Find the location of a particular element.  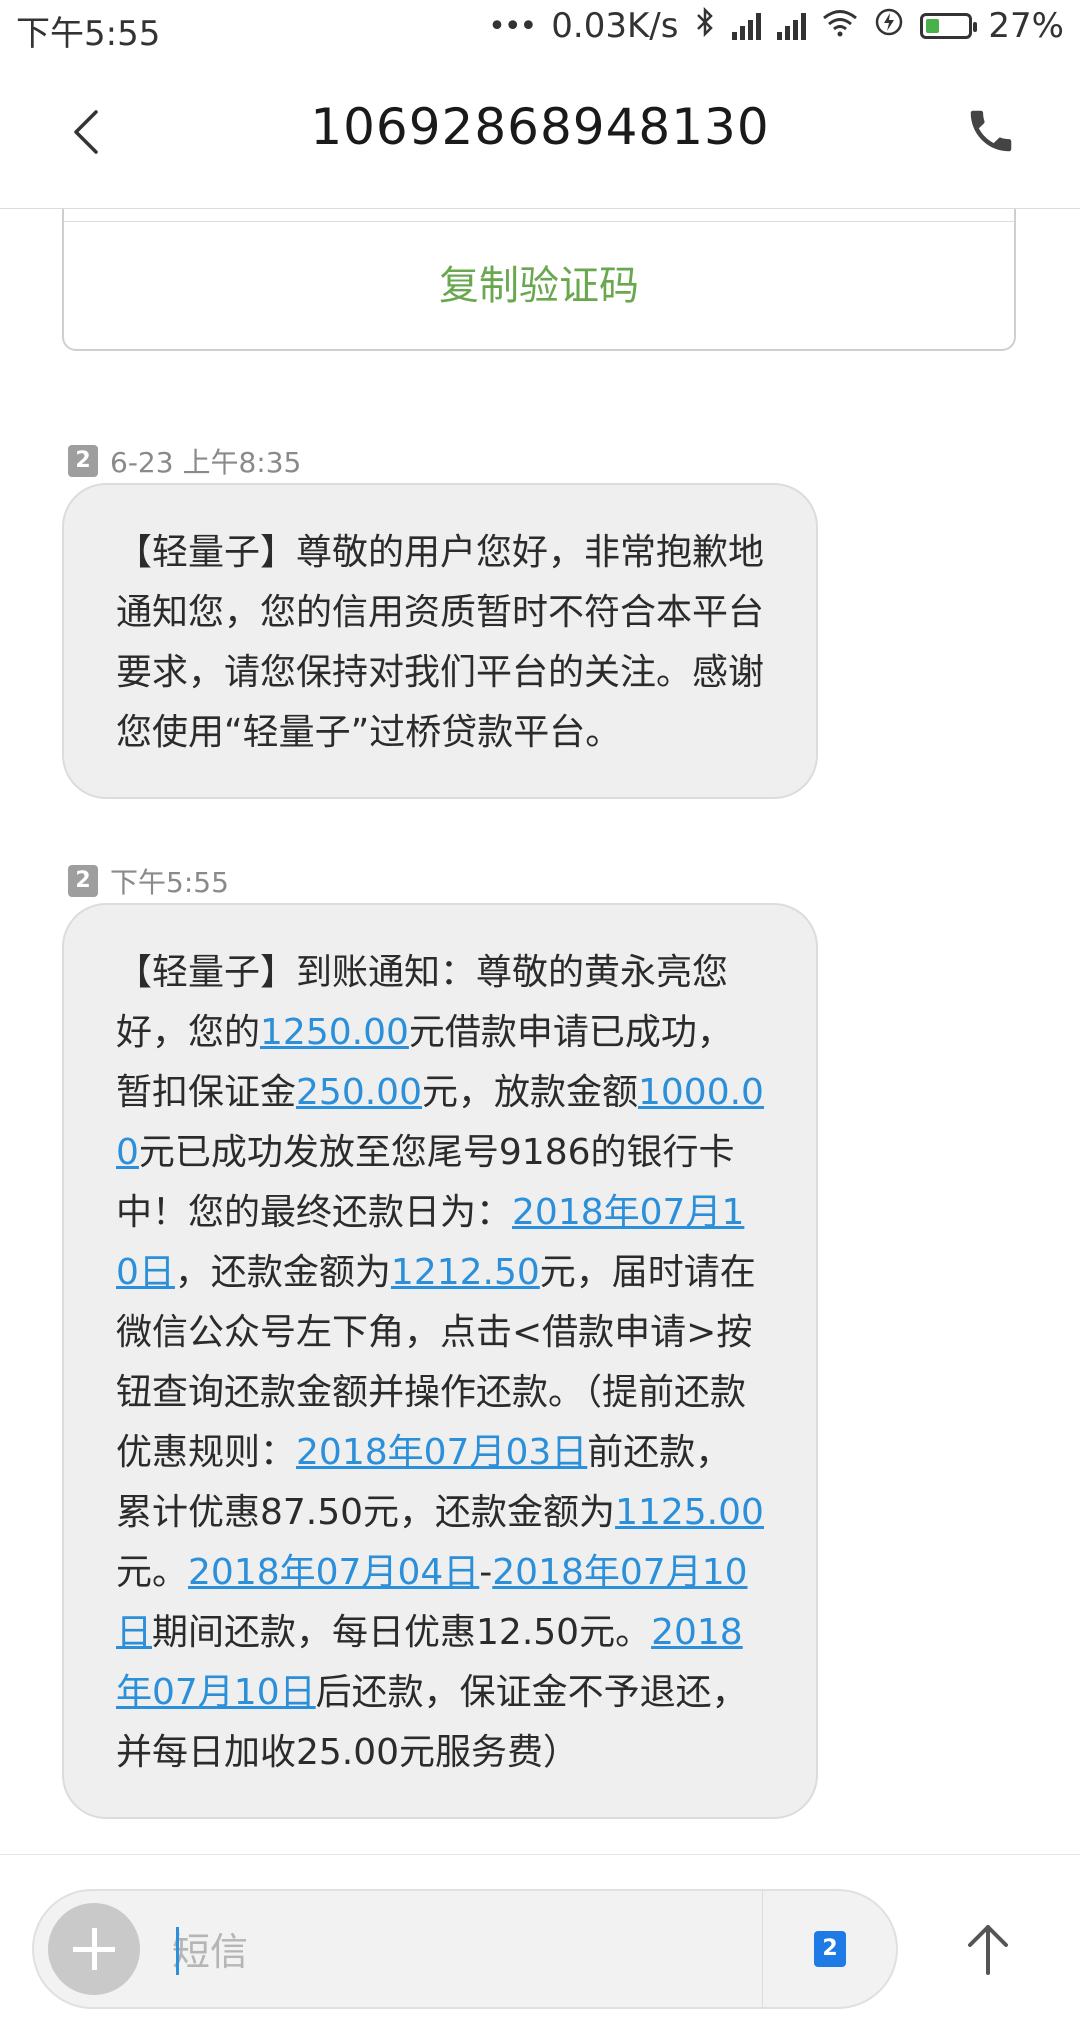

message-timestamp: 下午5:55 is located at coordinates (169, 882).